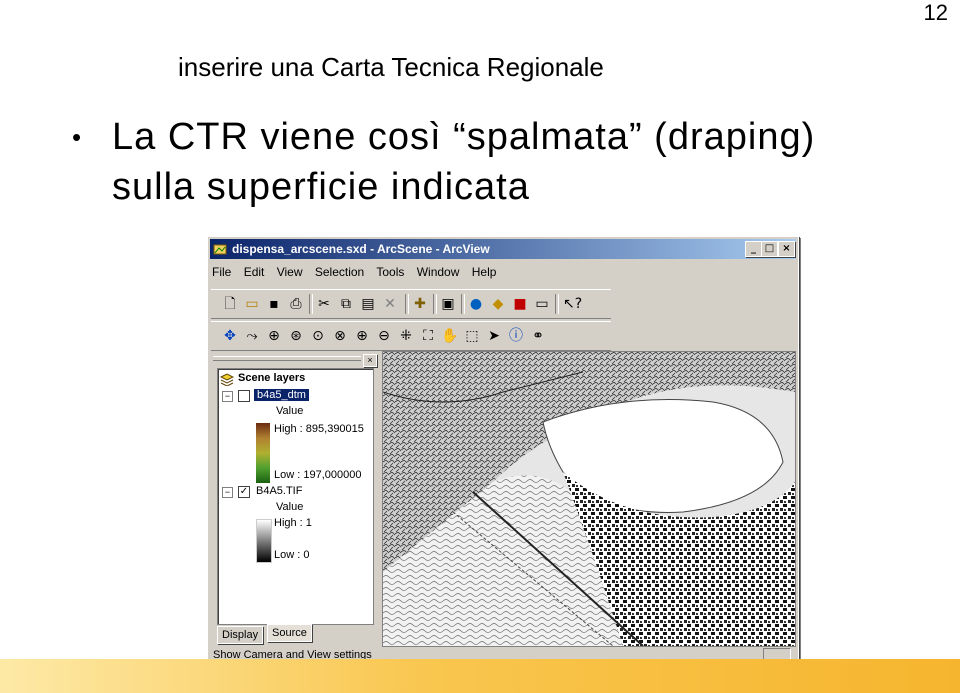 The width and height of the screenshot is (960, 693). I want to click on menu-view: View, so click(290, 272).